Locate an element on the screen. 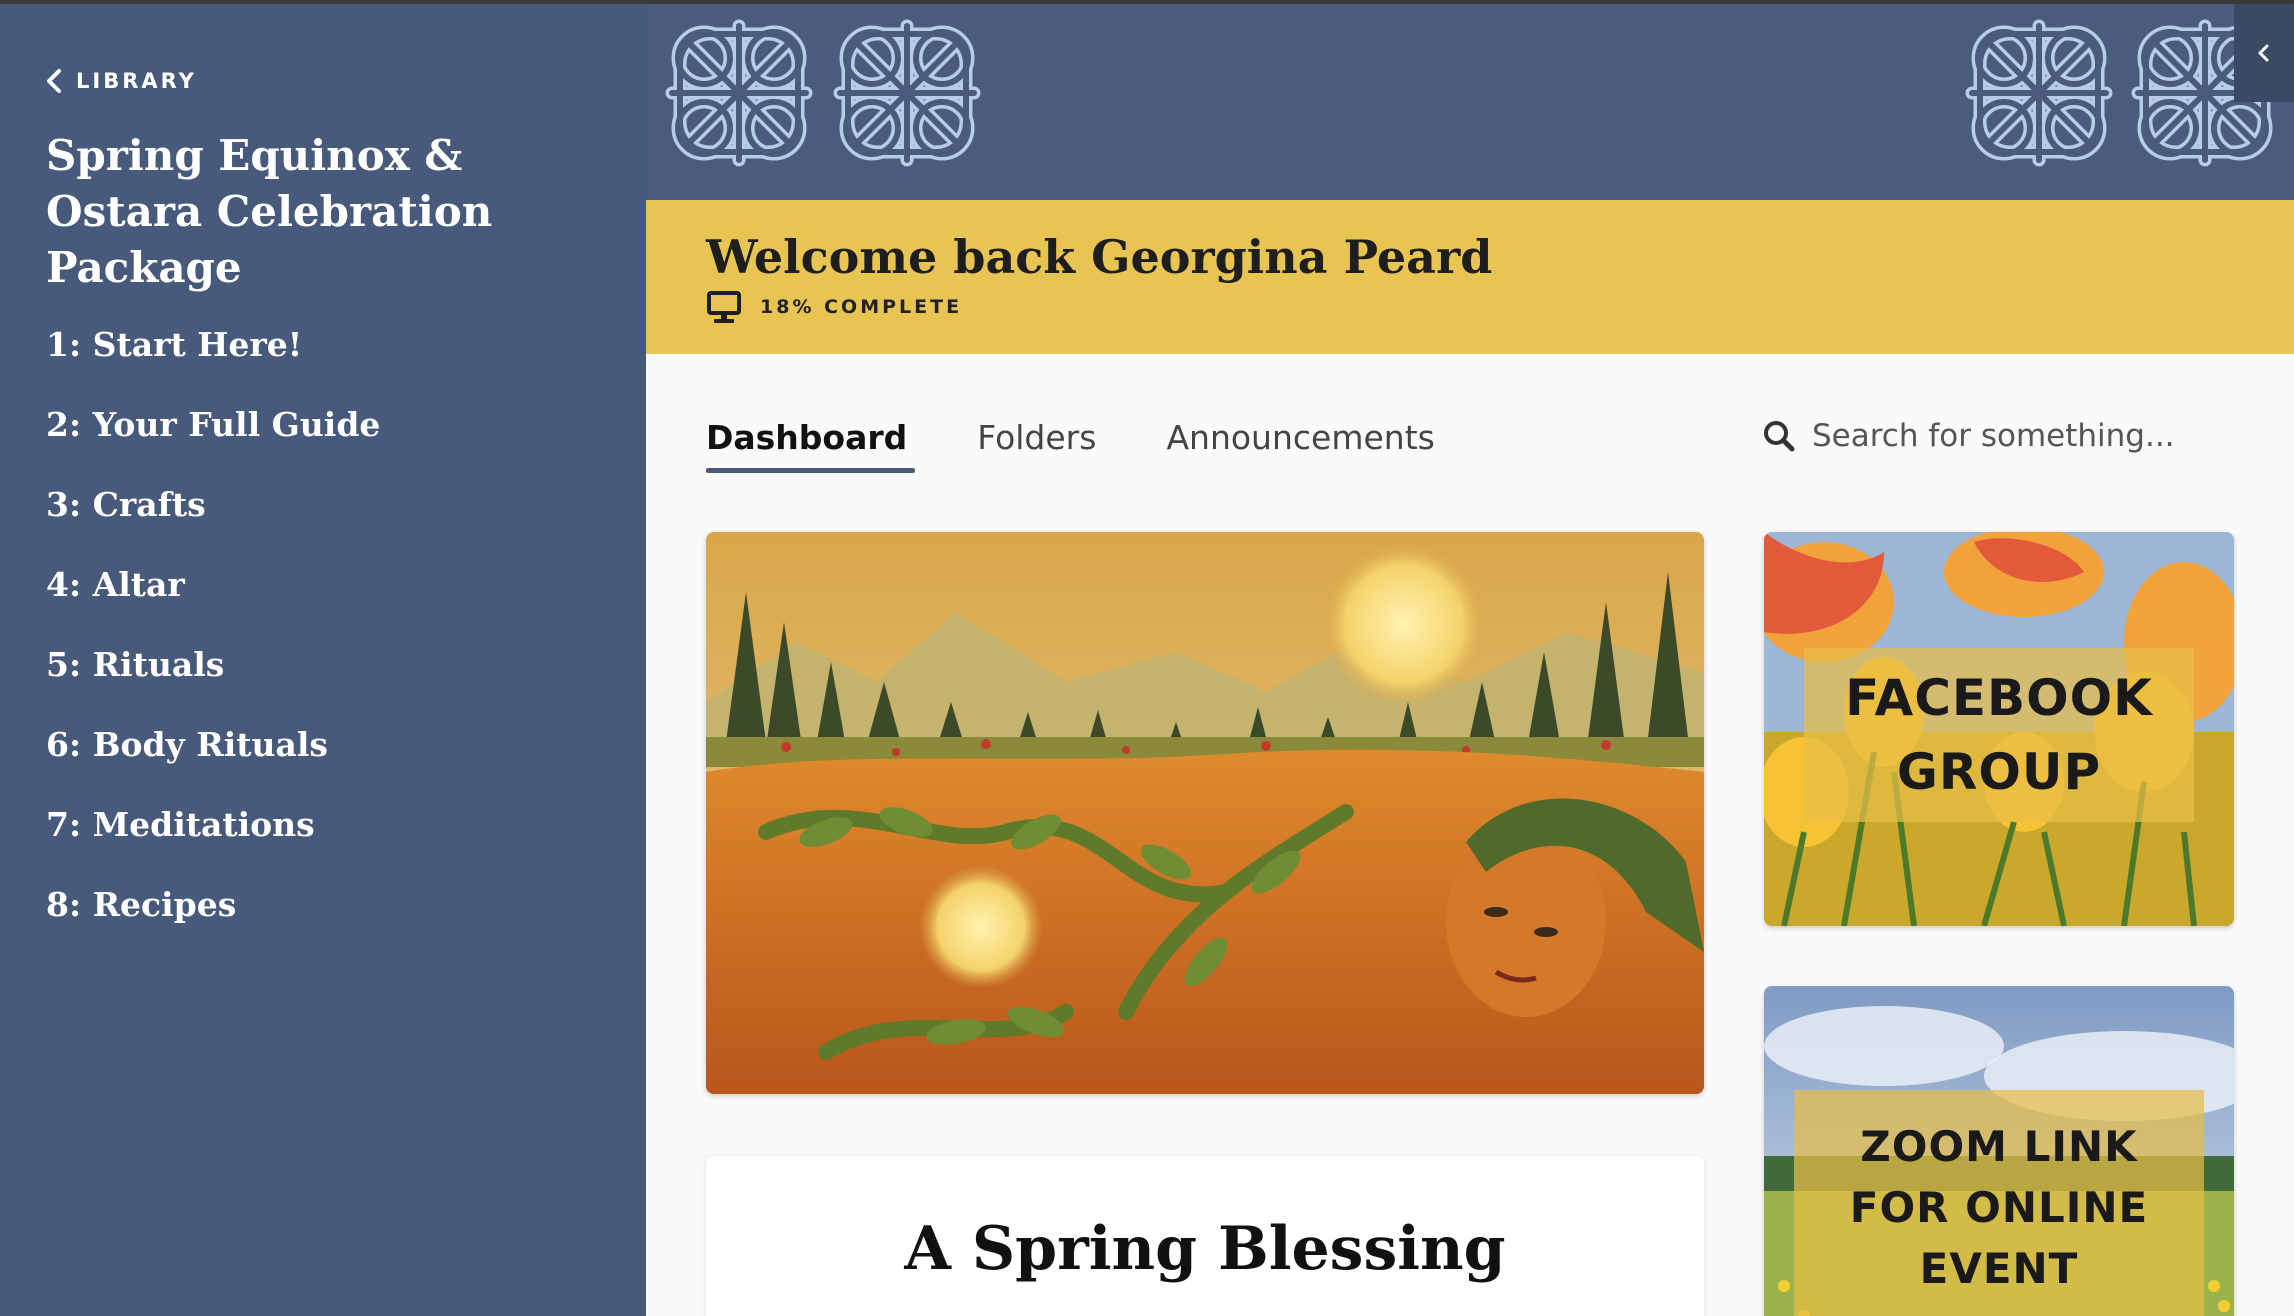  sidebar-item-crafts: 3: Crafts is located at coordinates (213, 520).